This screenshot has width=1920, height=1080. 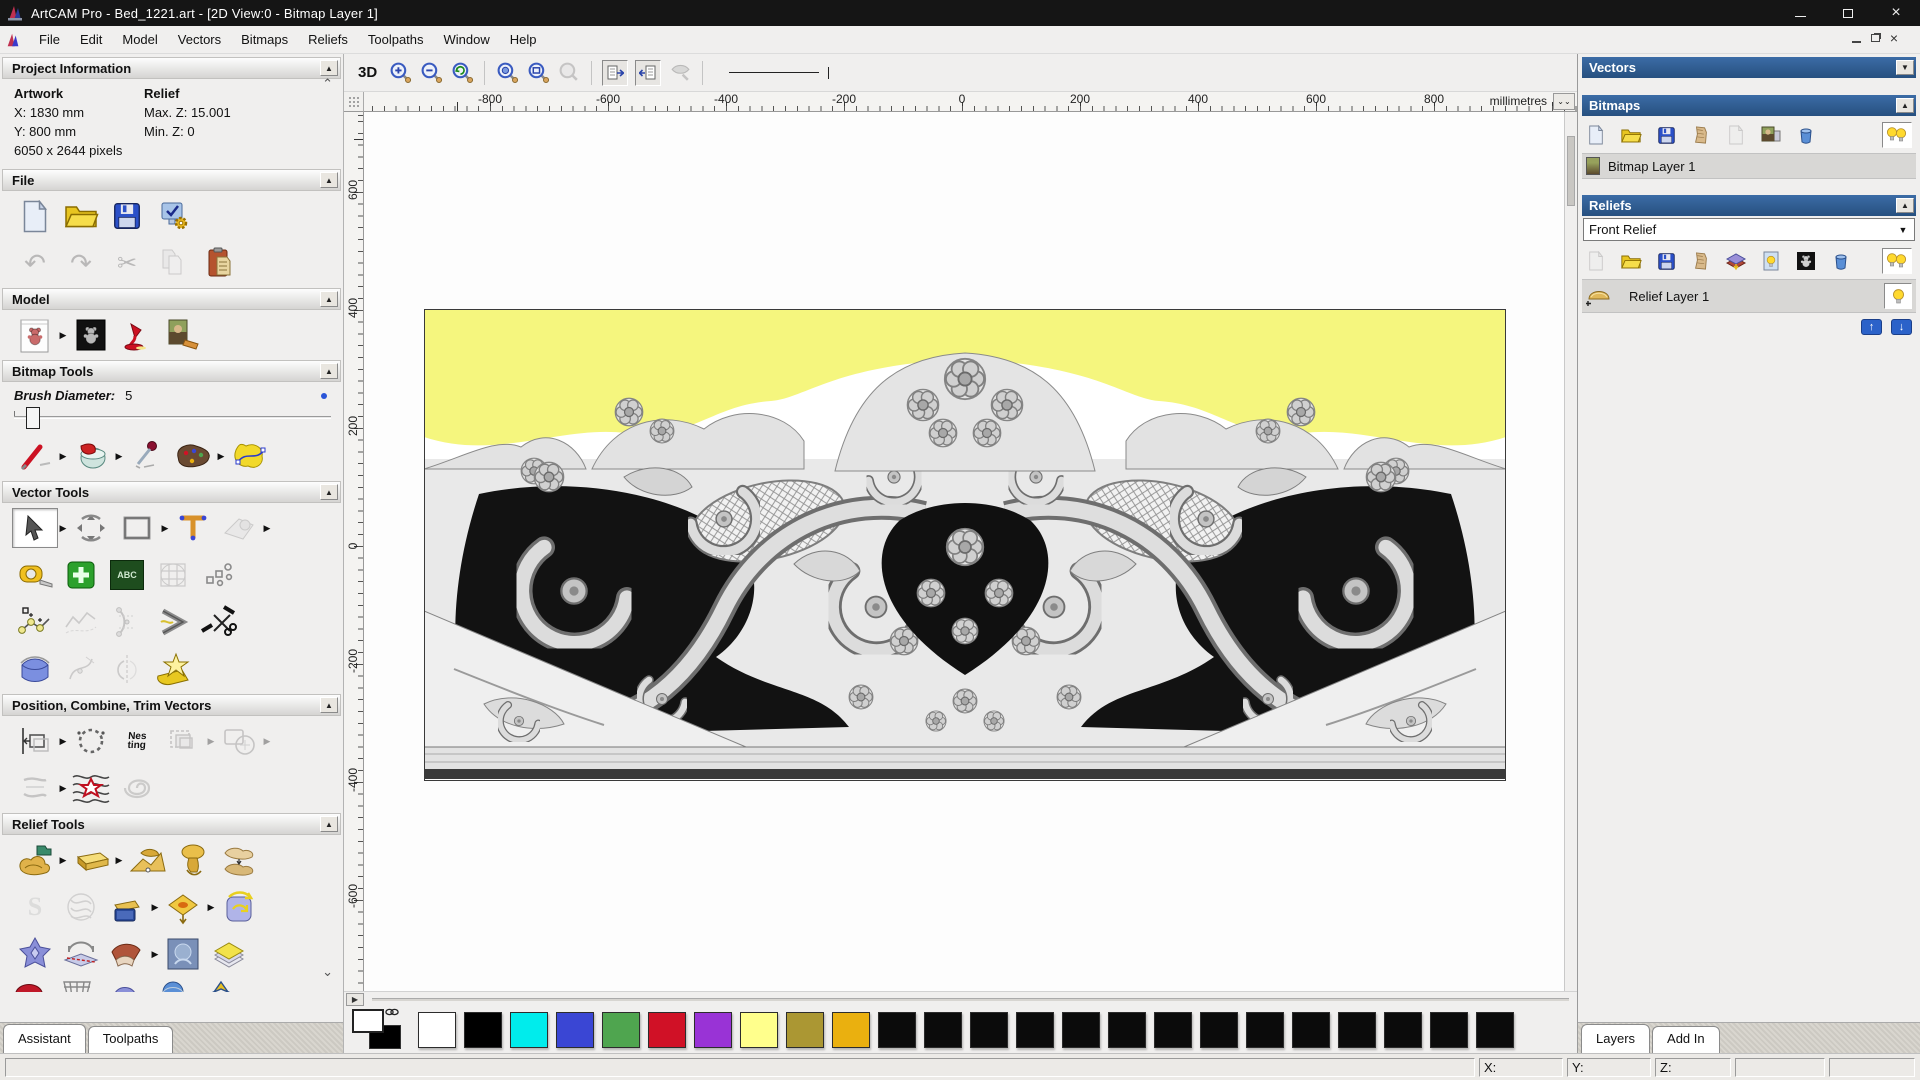 I want to click on tab-add-in: Add In, so click(x=1686, y=1039).